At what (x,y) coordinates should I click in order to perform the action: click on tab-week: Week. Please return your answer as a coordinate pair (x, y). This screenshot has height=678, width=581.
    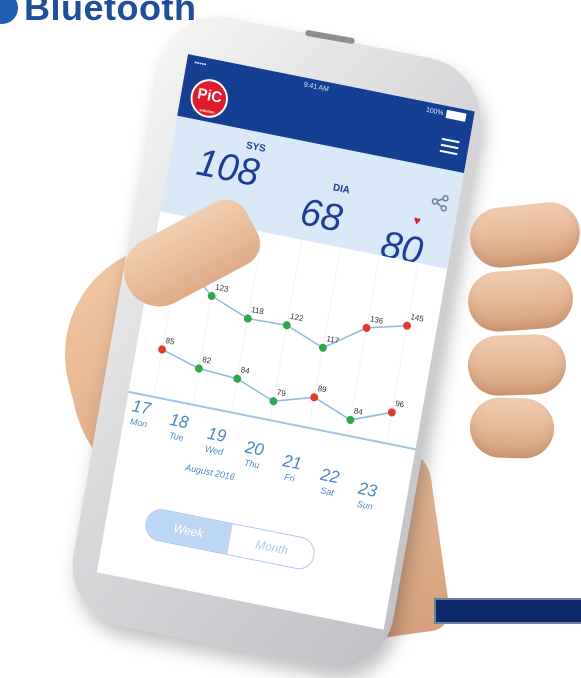
    Looking at the image, I should click on (188, 531).